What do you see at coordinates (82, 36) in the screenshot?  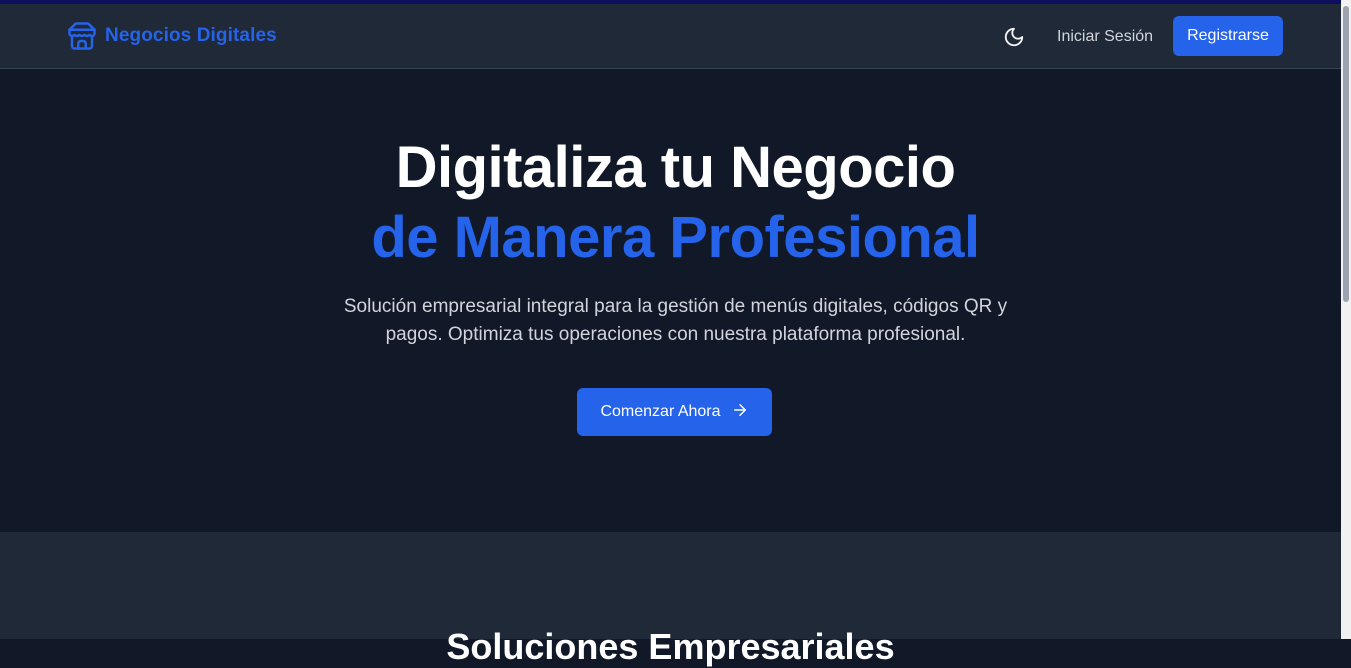 I see `store-icon` at bounding box center [82, 36].